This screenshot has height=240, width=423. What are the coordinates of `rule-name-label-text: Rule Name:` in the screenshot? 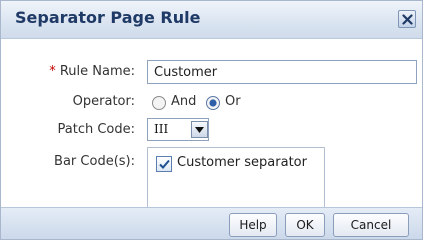 It's located at (97, 71).